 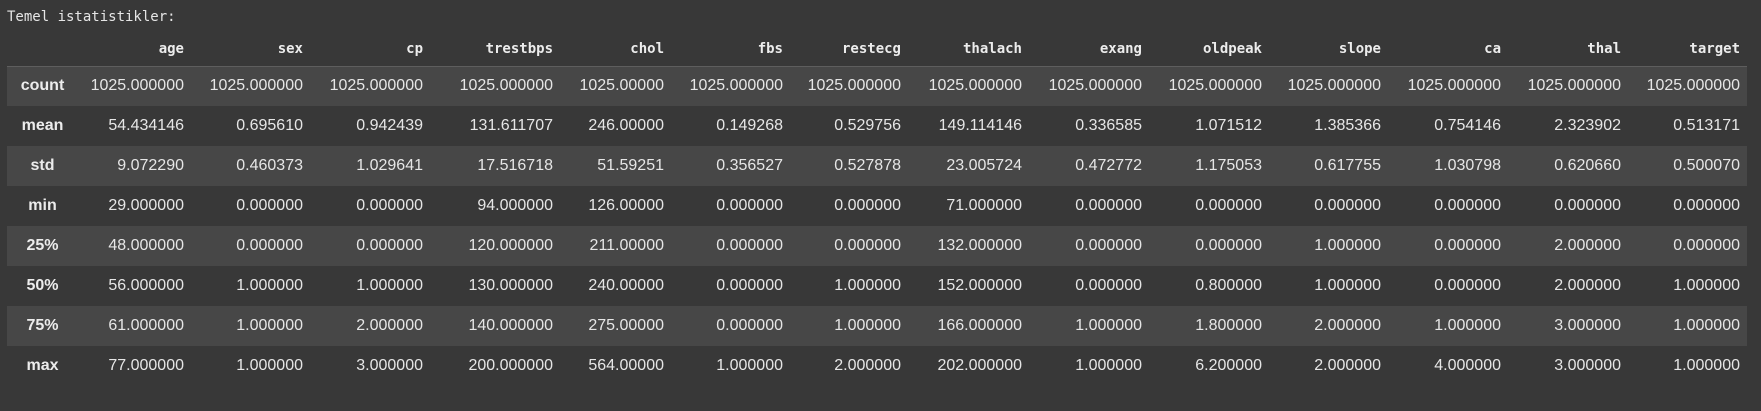 What do you see at coordinates (510, 245) in the screenshot?
I see `table-cell: 120.000000` at bounding box center [510, 245].